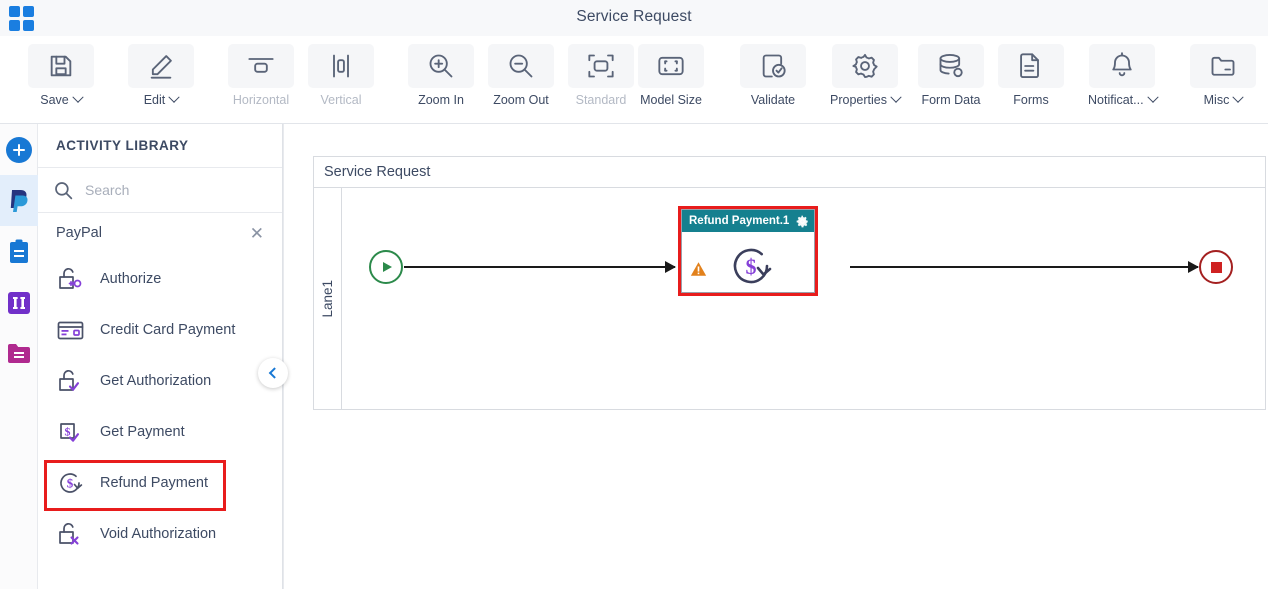 This screenshot has height=589, width=1268. What do you see at coordinates (521, 66) in the screenshot?
I see `zoom-out-icon` at bounding box center [521, 66].